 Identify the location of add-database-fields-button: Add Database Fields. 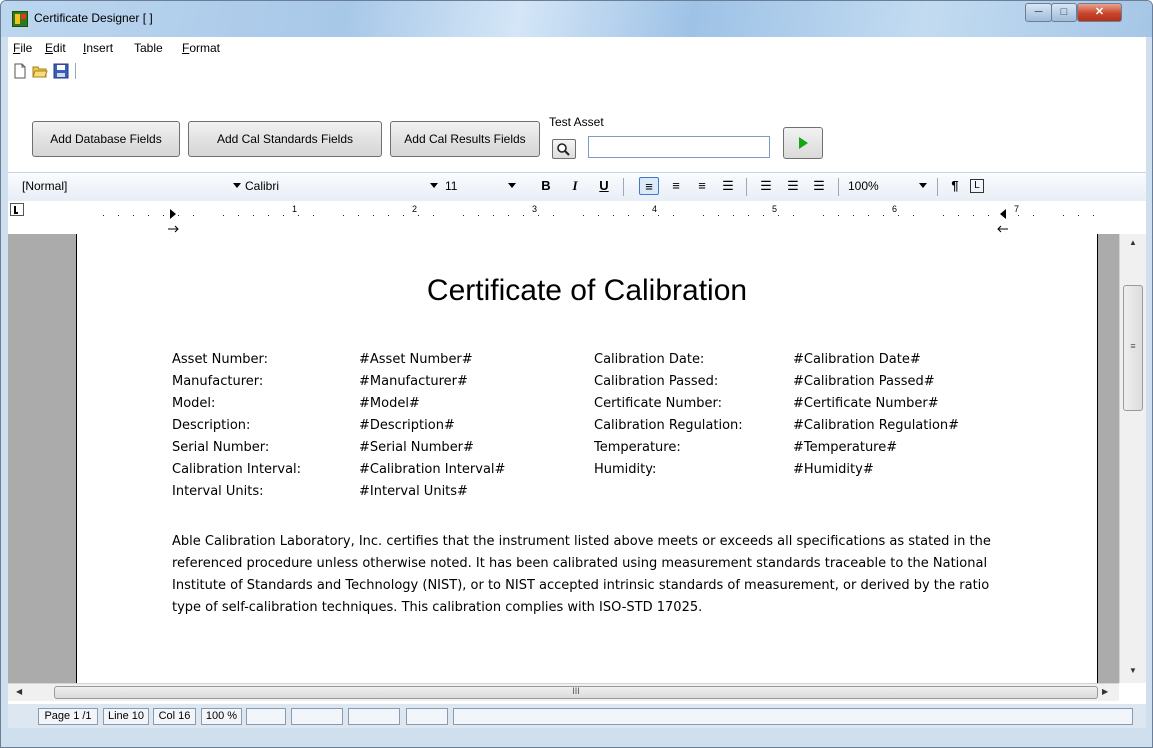
(106, 139).